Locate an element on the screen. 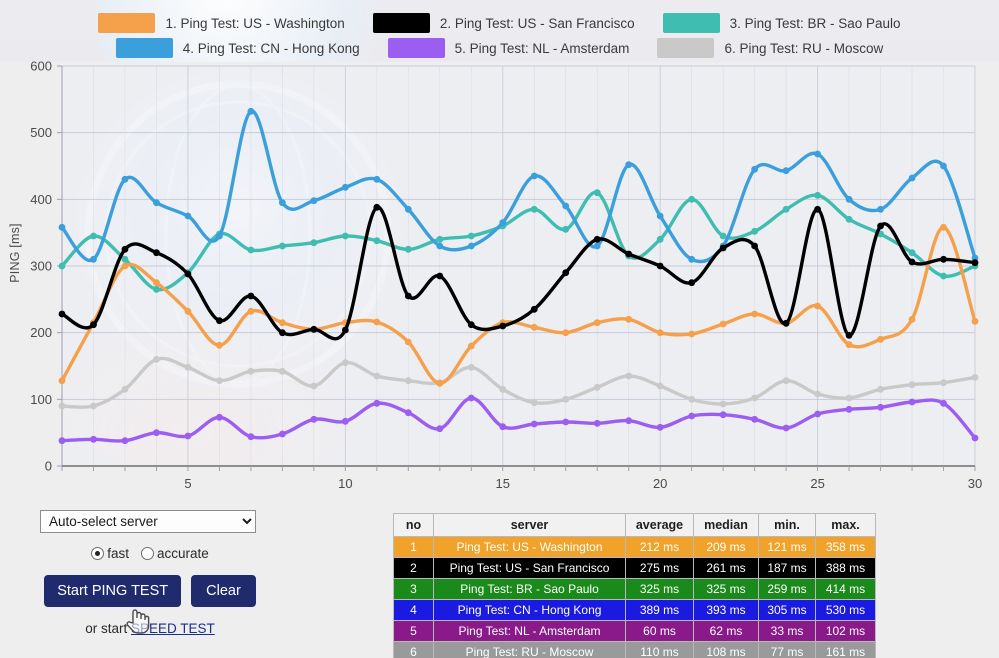 Image resolution: width=999 pixels, height=658 pixels. legend-item-4: 4. Ping Test: CN - Hong Kong is located at coordinates (237, 48).